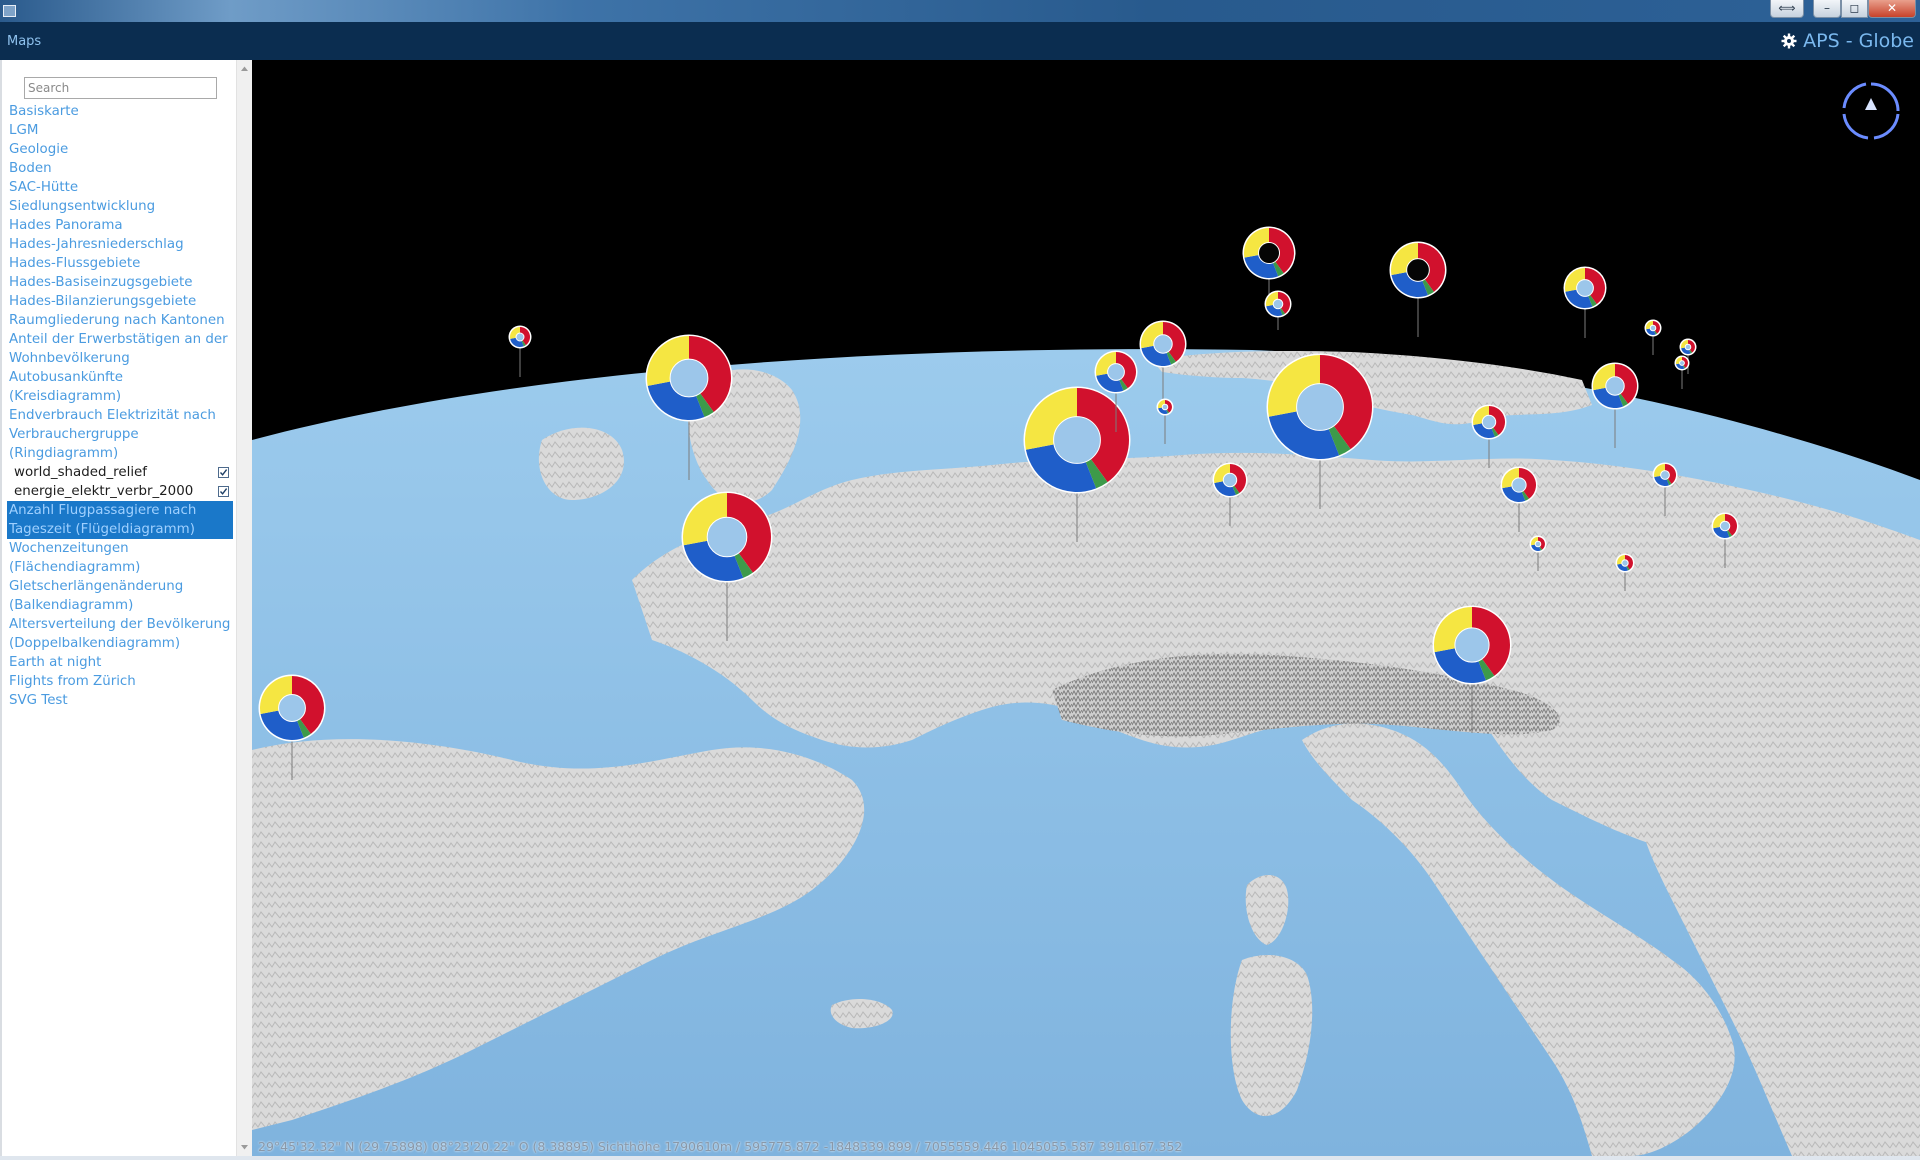  I want to click on layer-item-svg-test: SVG Test, so click(120, 700).